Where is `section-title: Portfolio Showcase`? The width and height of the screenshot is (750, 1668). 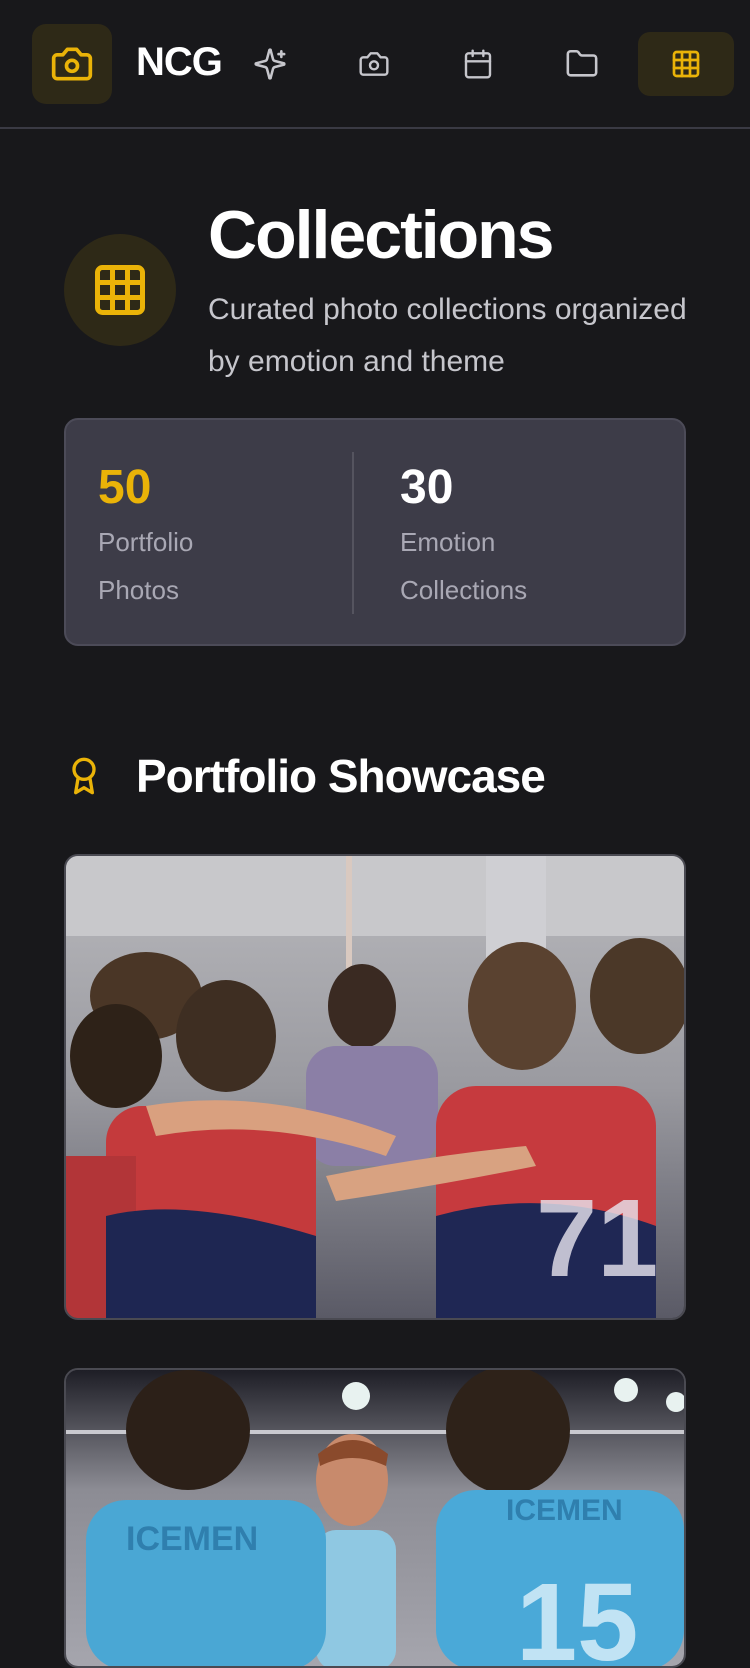
section-title: Portfolio Showcase is located at coordinates (341, 776).